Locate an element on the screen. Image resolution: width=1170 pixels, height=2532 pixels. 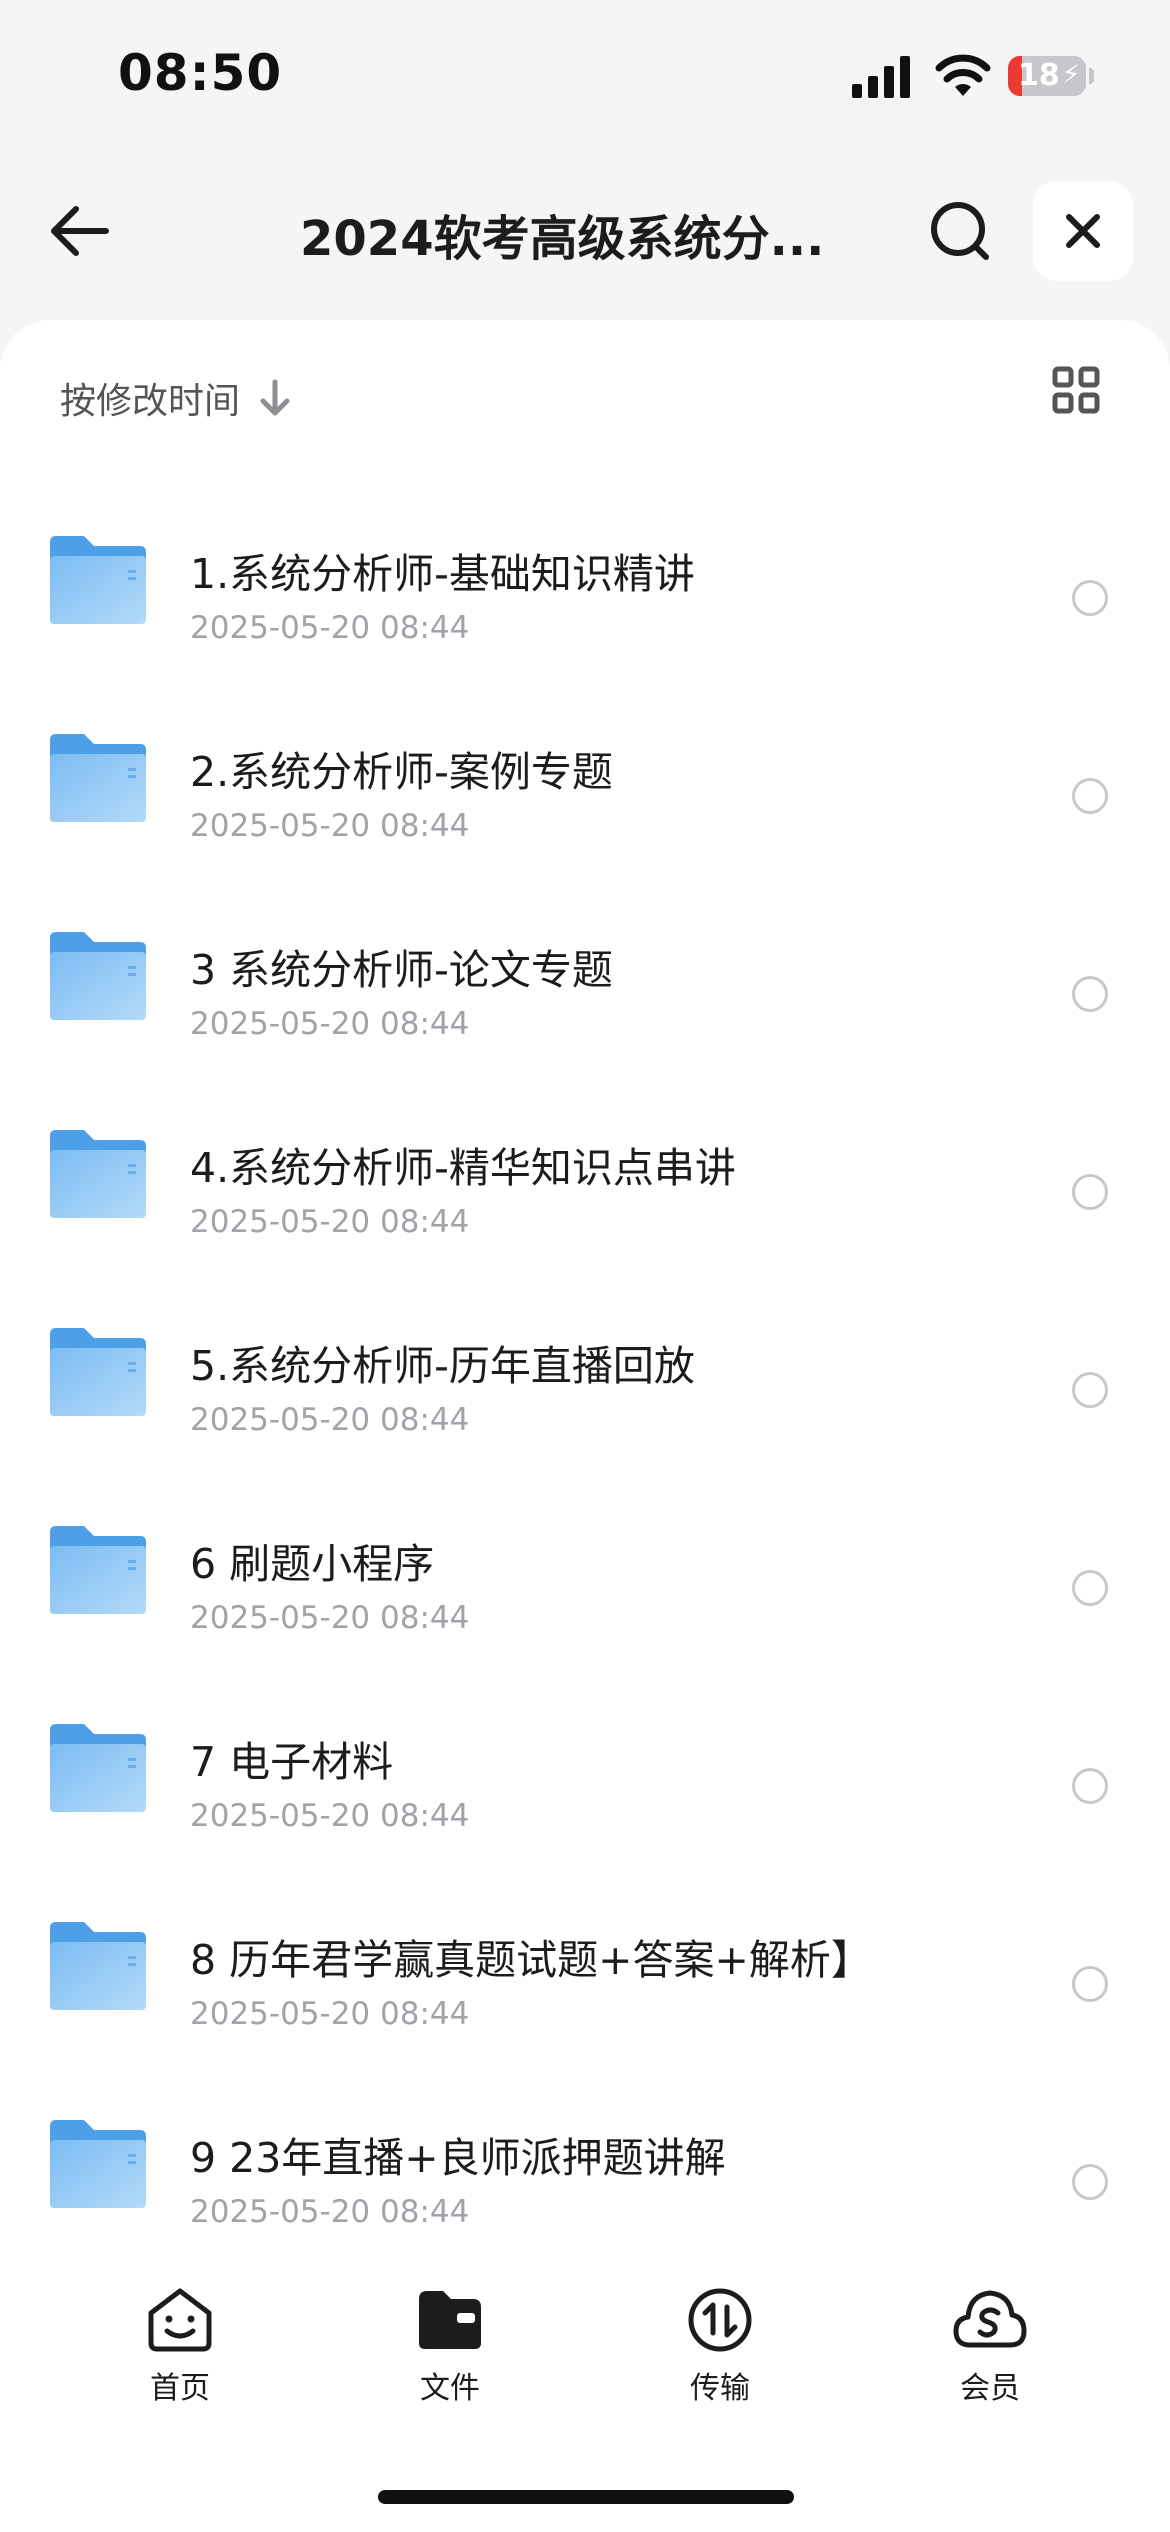
tab-transfer: 传输 is located at coordinates (720, 2347).